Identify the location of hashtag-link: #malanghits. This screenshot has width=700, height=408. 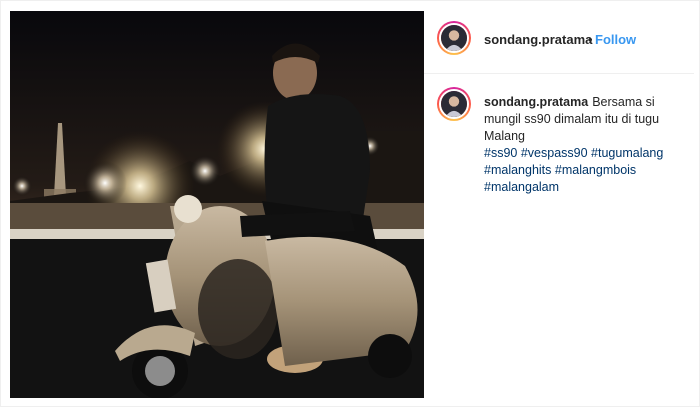
(517, 170).